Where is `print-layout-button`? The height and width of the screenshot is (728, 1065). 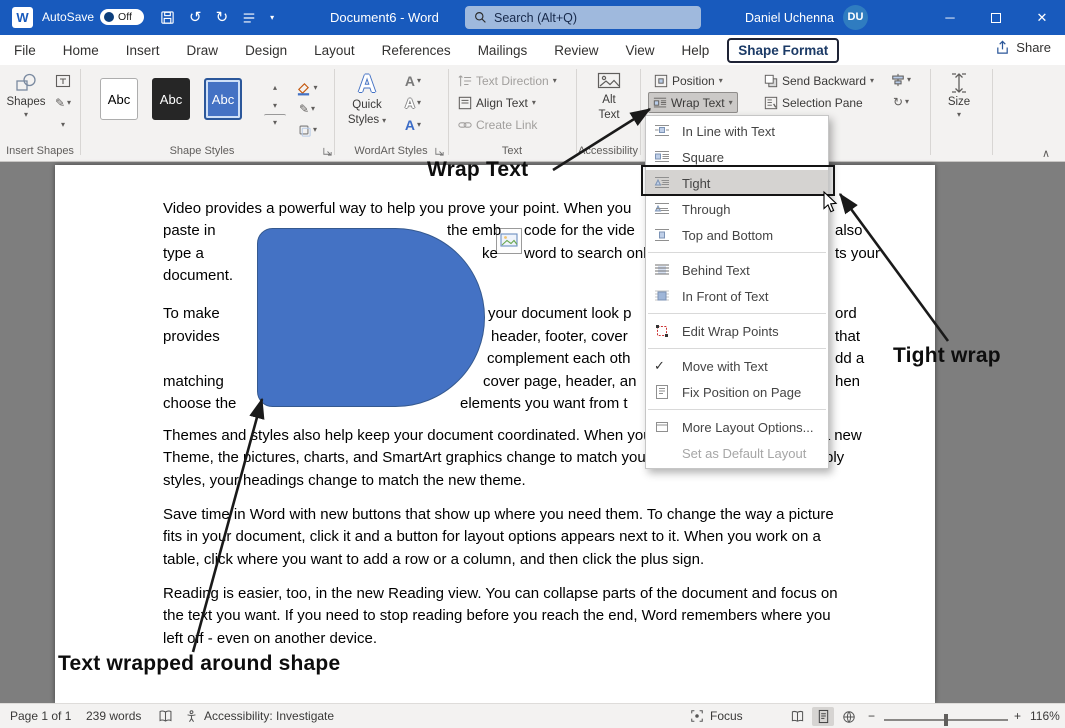 print-layout-button is located at coordinates (823, 716).